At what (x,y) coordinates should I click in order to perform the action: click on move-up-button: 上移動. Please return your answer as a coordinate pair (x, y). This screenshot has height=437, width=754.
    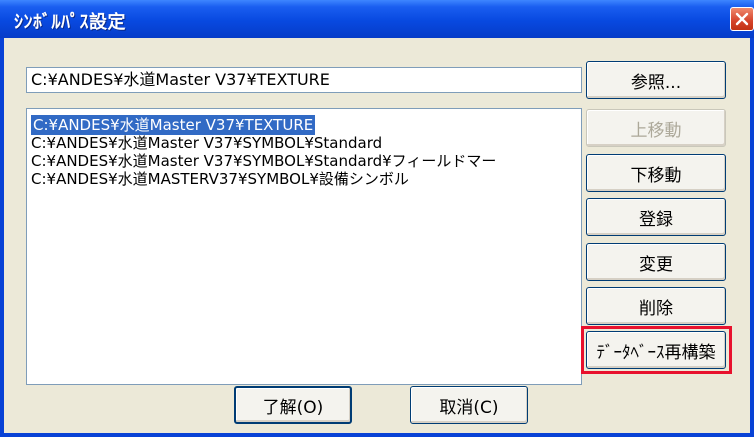
    Looking at the image, I should click on (656, 128).